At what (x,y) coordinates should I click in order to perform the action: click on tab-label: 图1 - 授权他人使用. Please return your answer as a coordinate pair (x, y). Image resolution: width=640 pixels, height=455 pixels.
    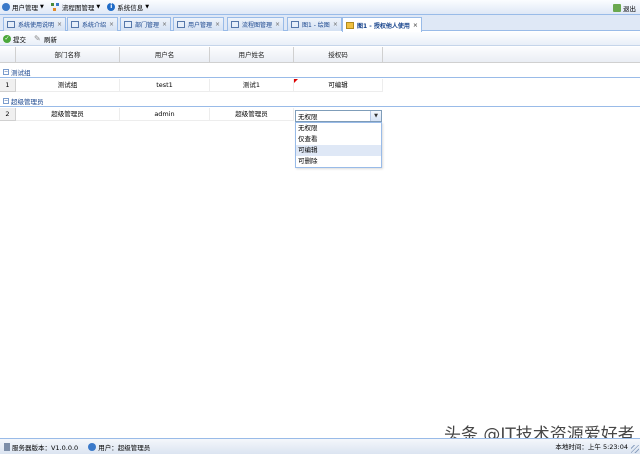
    Looking at the image, I should click on (383, 26).